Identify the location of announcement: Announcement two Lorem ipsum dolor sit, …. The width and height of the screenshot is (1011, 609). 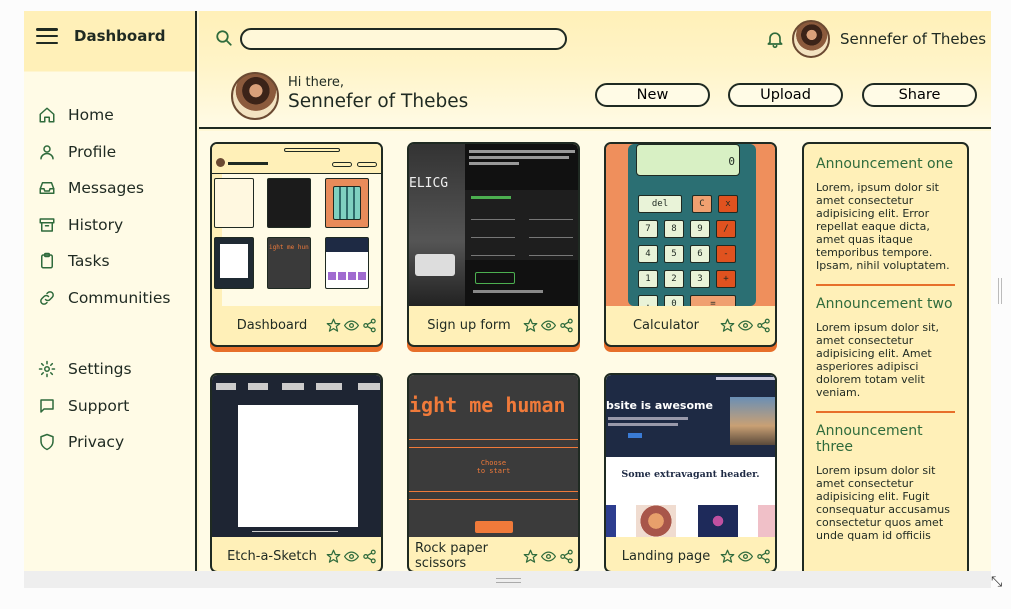
(885, 347).